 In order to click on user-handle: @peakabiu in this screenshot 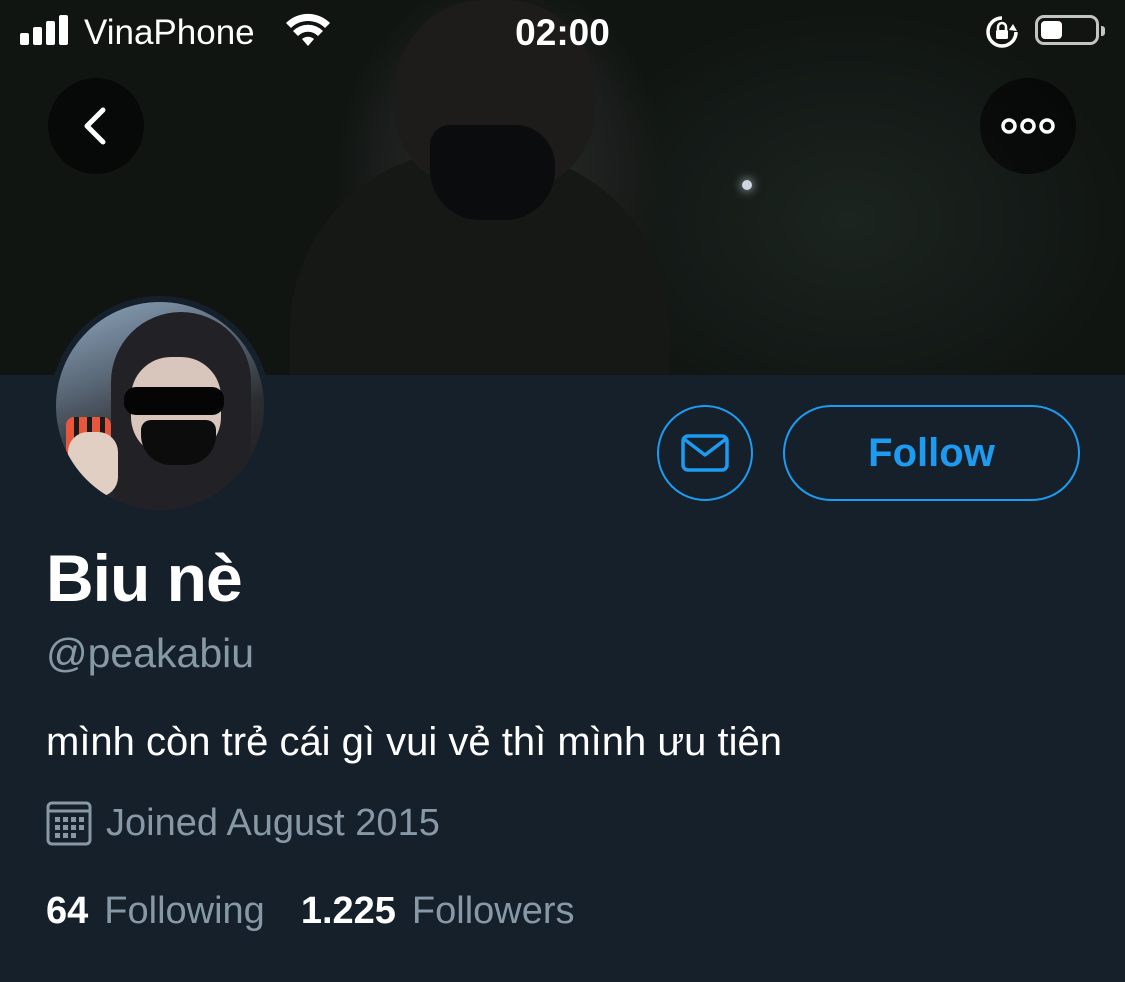, I will do `click(150, 653)`.